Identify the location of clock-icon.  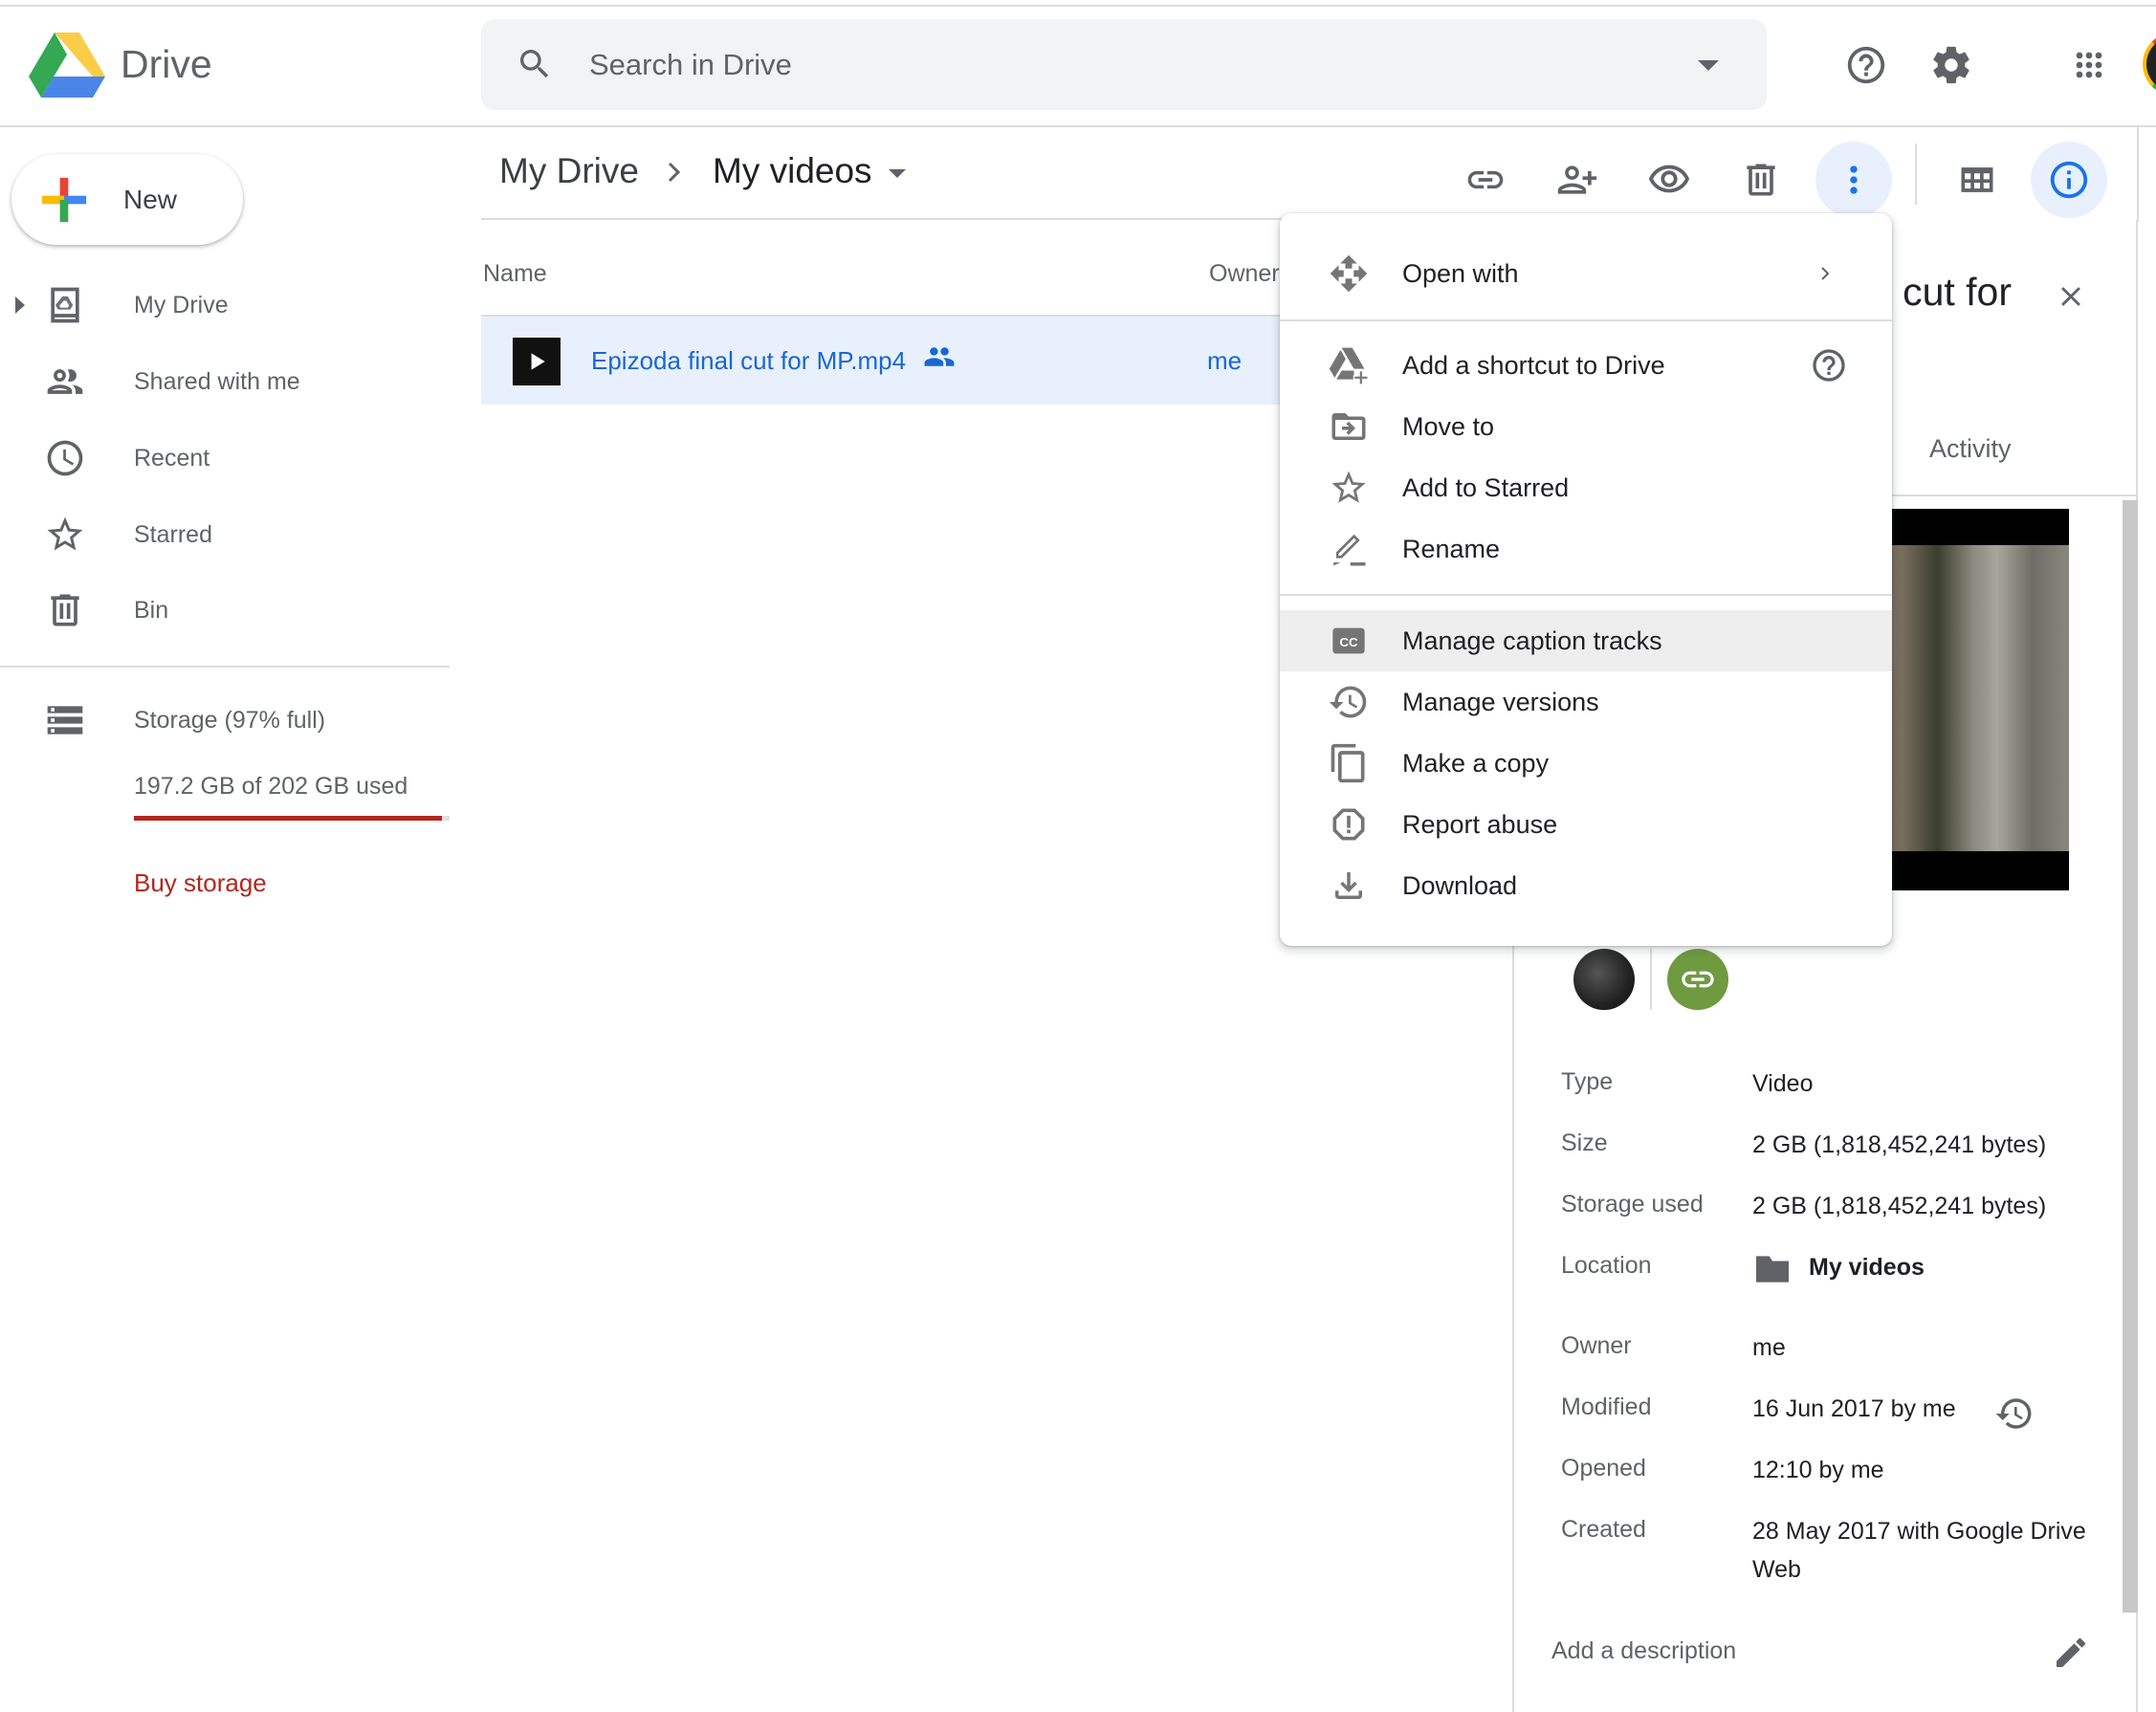
(65, 458).